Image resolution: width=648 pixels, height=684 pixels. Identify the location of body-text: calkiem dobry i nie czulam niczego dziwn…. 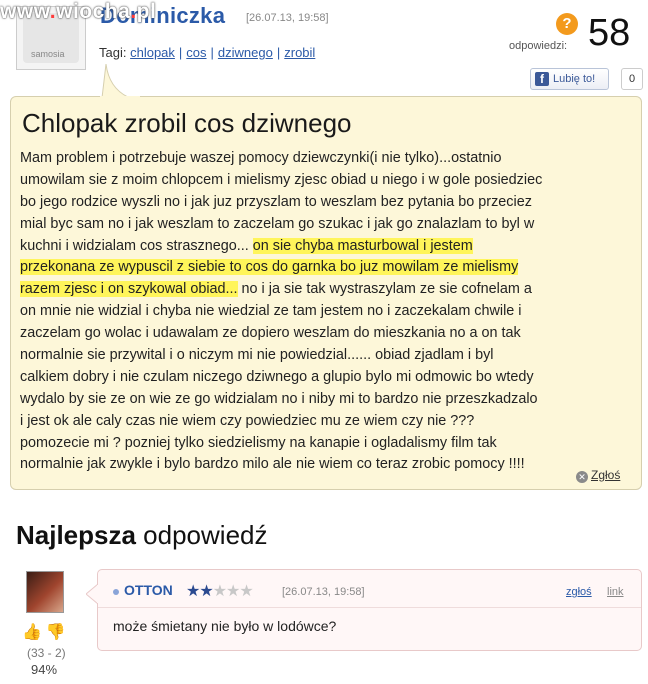
(277, 376).